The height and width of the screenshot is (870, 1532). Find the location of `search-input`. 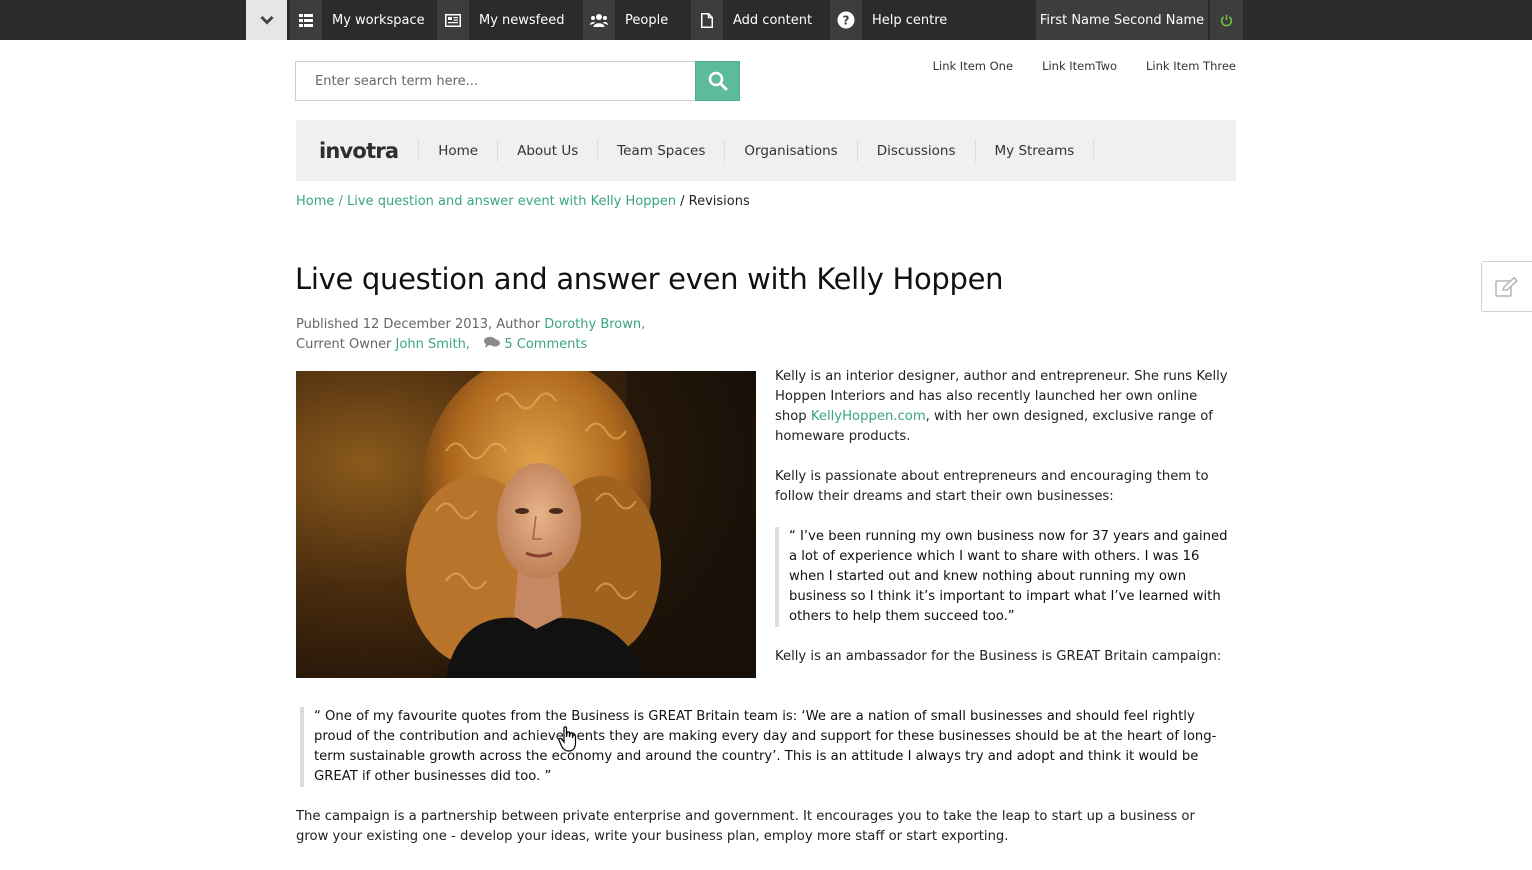

search-input is located at coordinates (495, 81).